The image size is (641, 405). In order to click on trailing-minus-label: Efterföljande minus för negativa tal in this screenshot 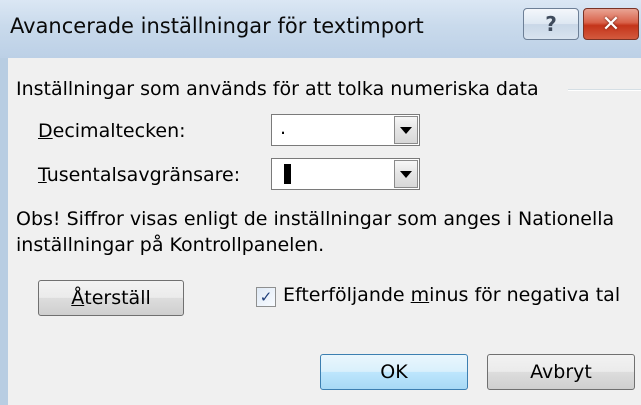, I will do `click(451, 295)`.